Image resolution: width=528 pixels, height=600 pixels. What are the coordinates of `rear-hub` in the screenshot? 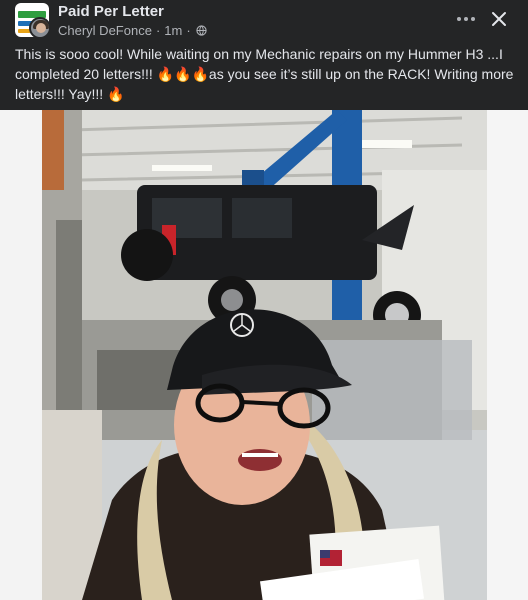 It's located at (232, 300).